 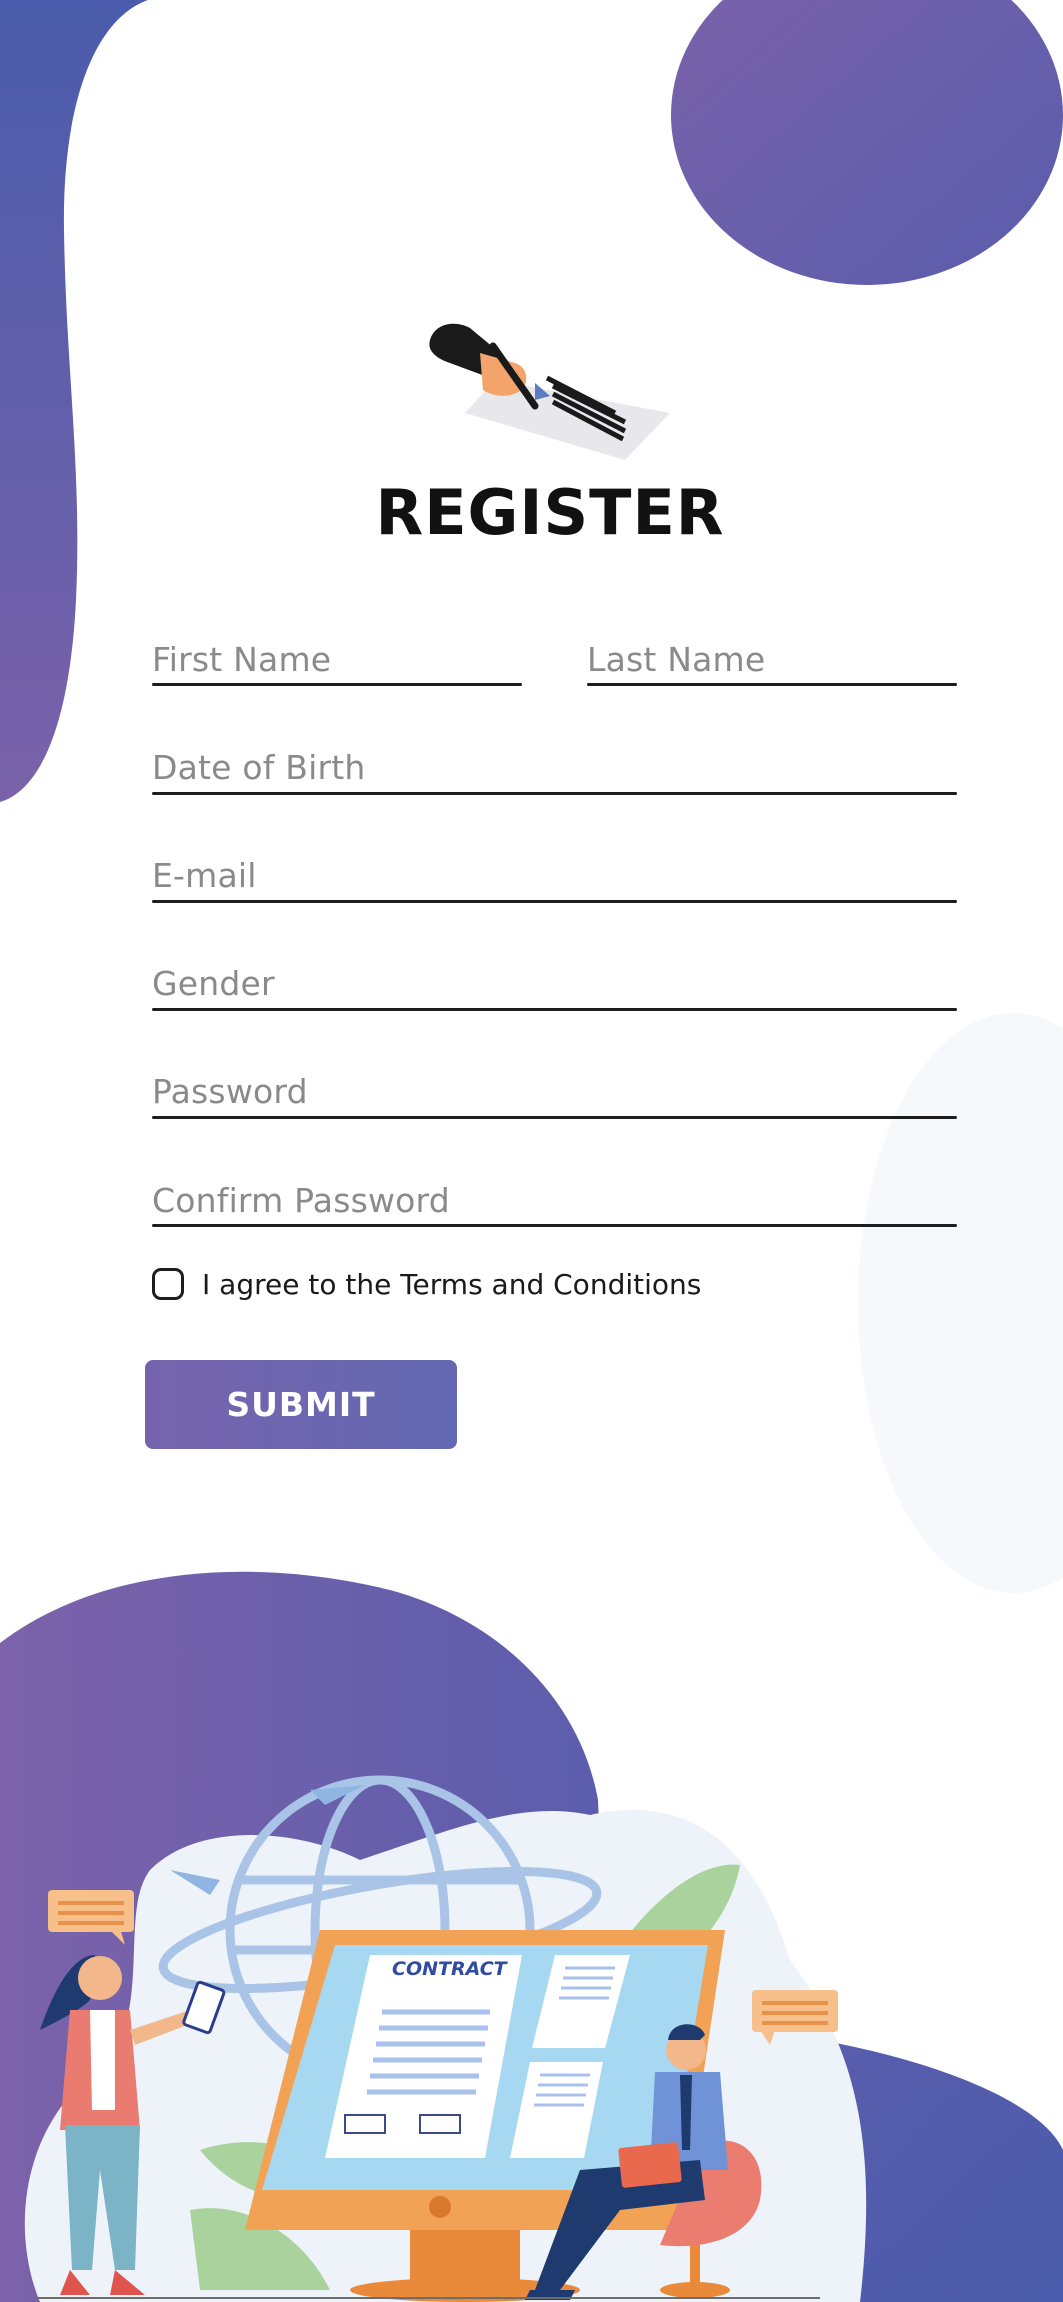 I want to click on password-placeholder: Password, so click(x=230, y=1091).